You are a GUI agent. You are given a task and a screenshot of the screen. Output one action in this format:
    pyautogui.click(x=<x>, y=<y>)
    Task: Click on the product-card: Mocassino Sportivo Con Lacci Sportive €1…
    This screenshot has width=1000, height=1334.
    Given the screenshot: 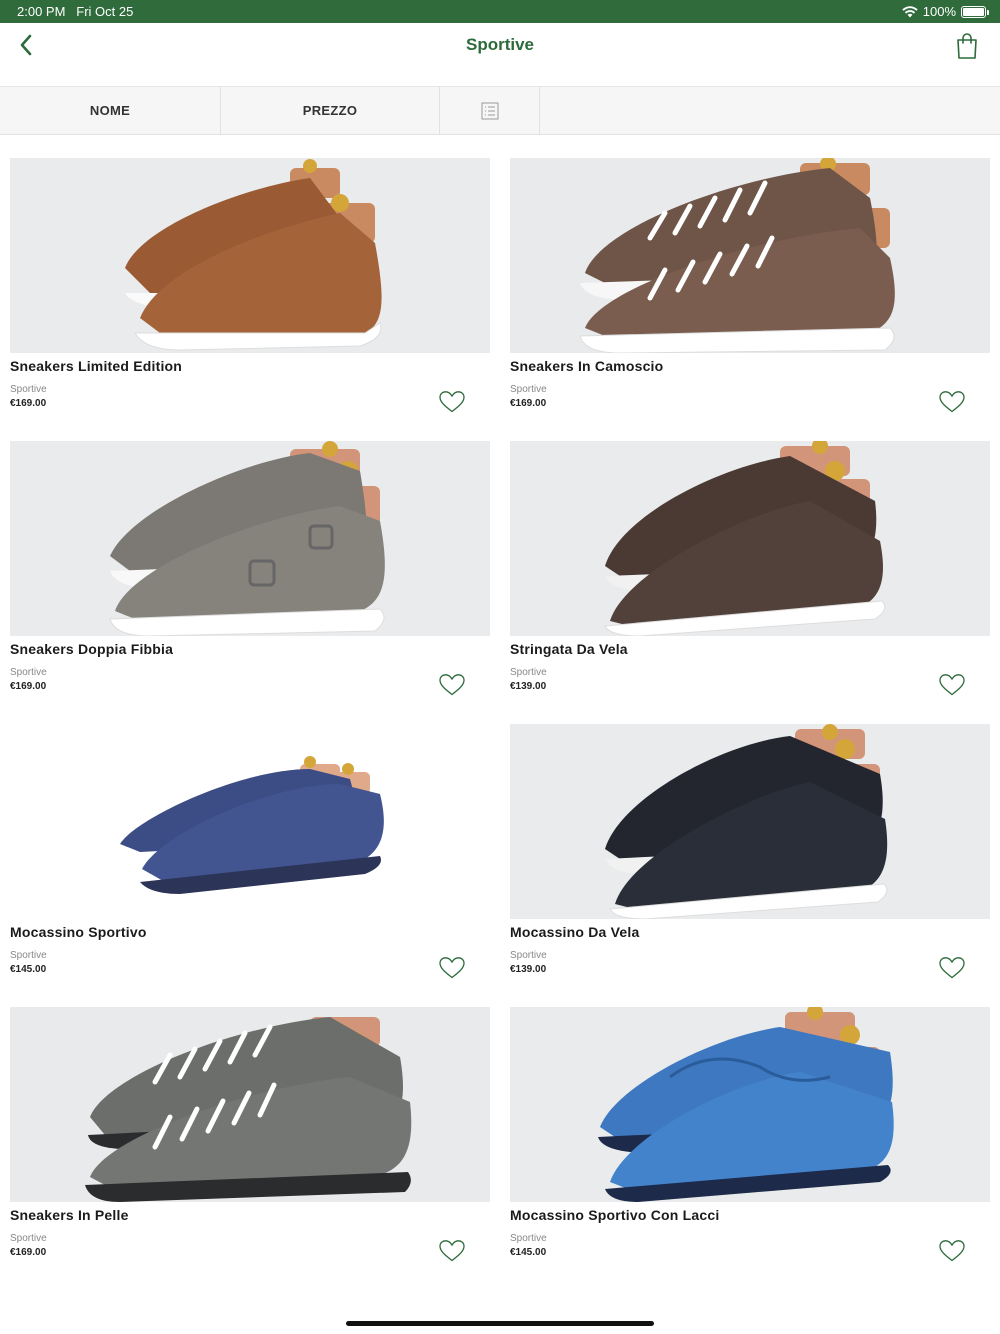 What is the action you would take?
    pyautogui.click(x=750, y=1148)
    